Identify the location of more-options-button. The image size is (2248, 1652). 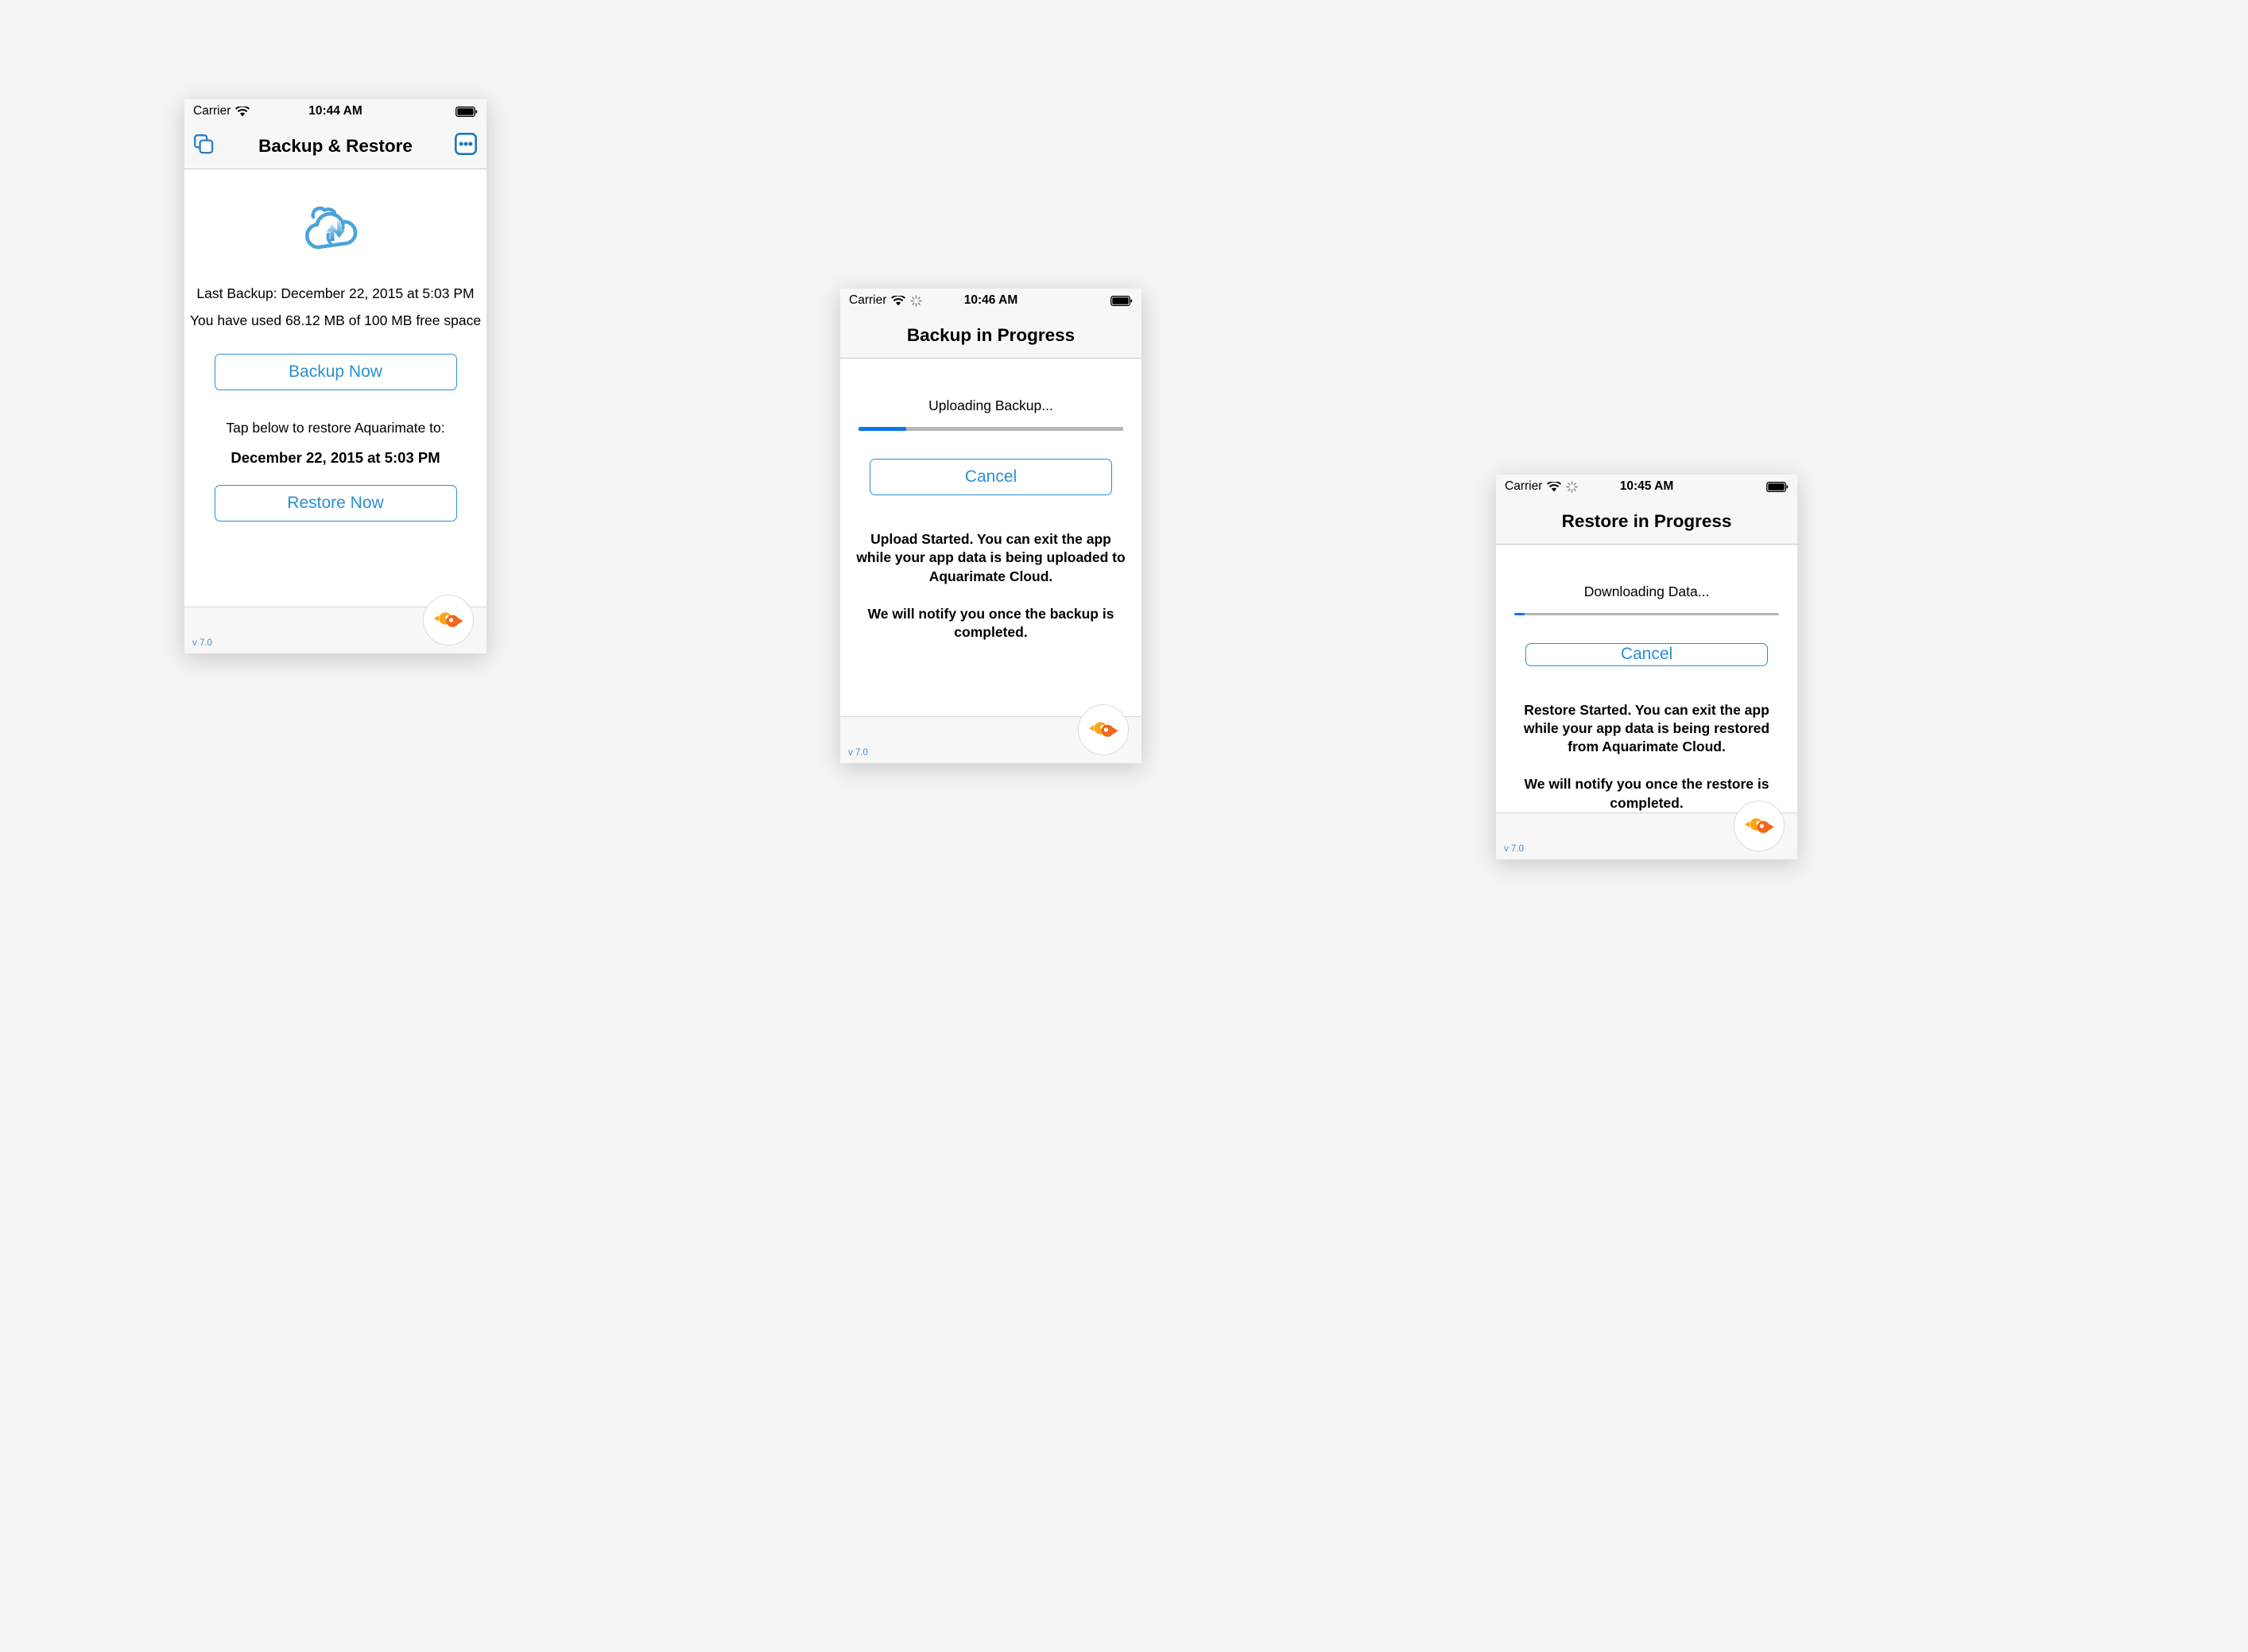
(466, 146).